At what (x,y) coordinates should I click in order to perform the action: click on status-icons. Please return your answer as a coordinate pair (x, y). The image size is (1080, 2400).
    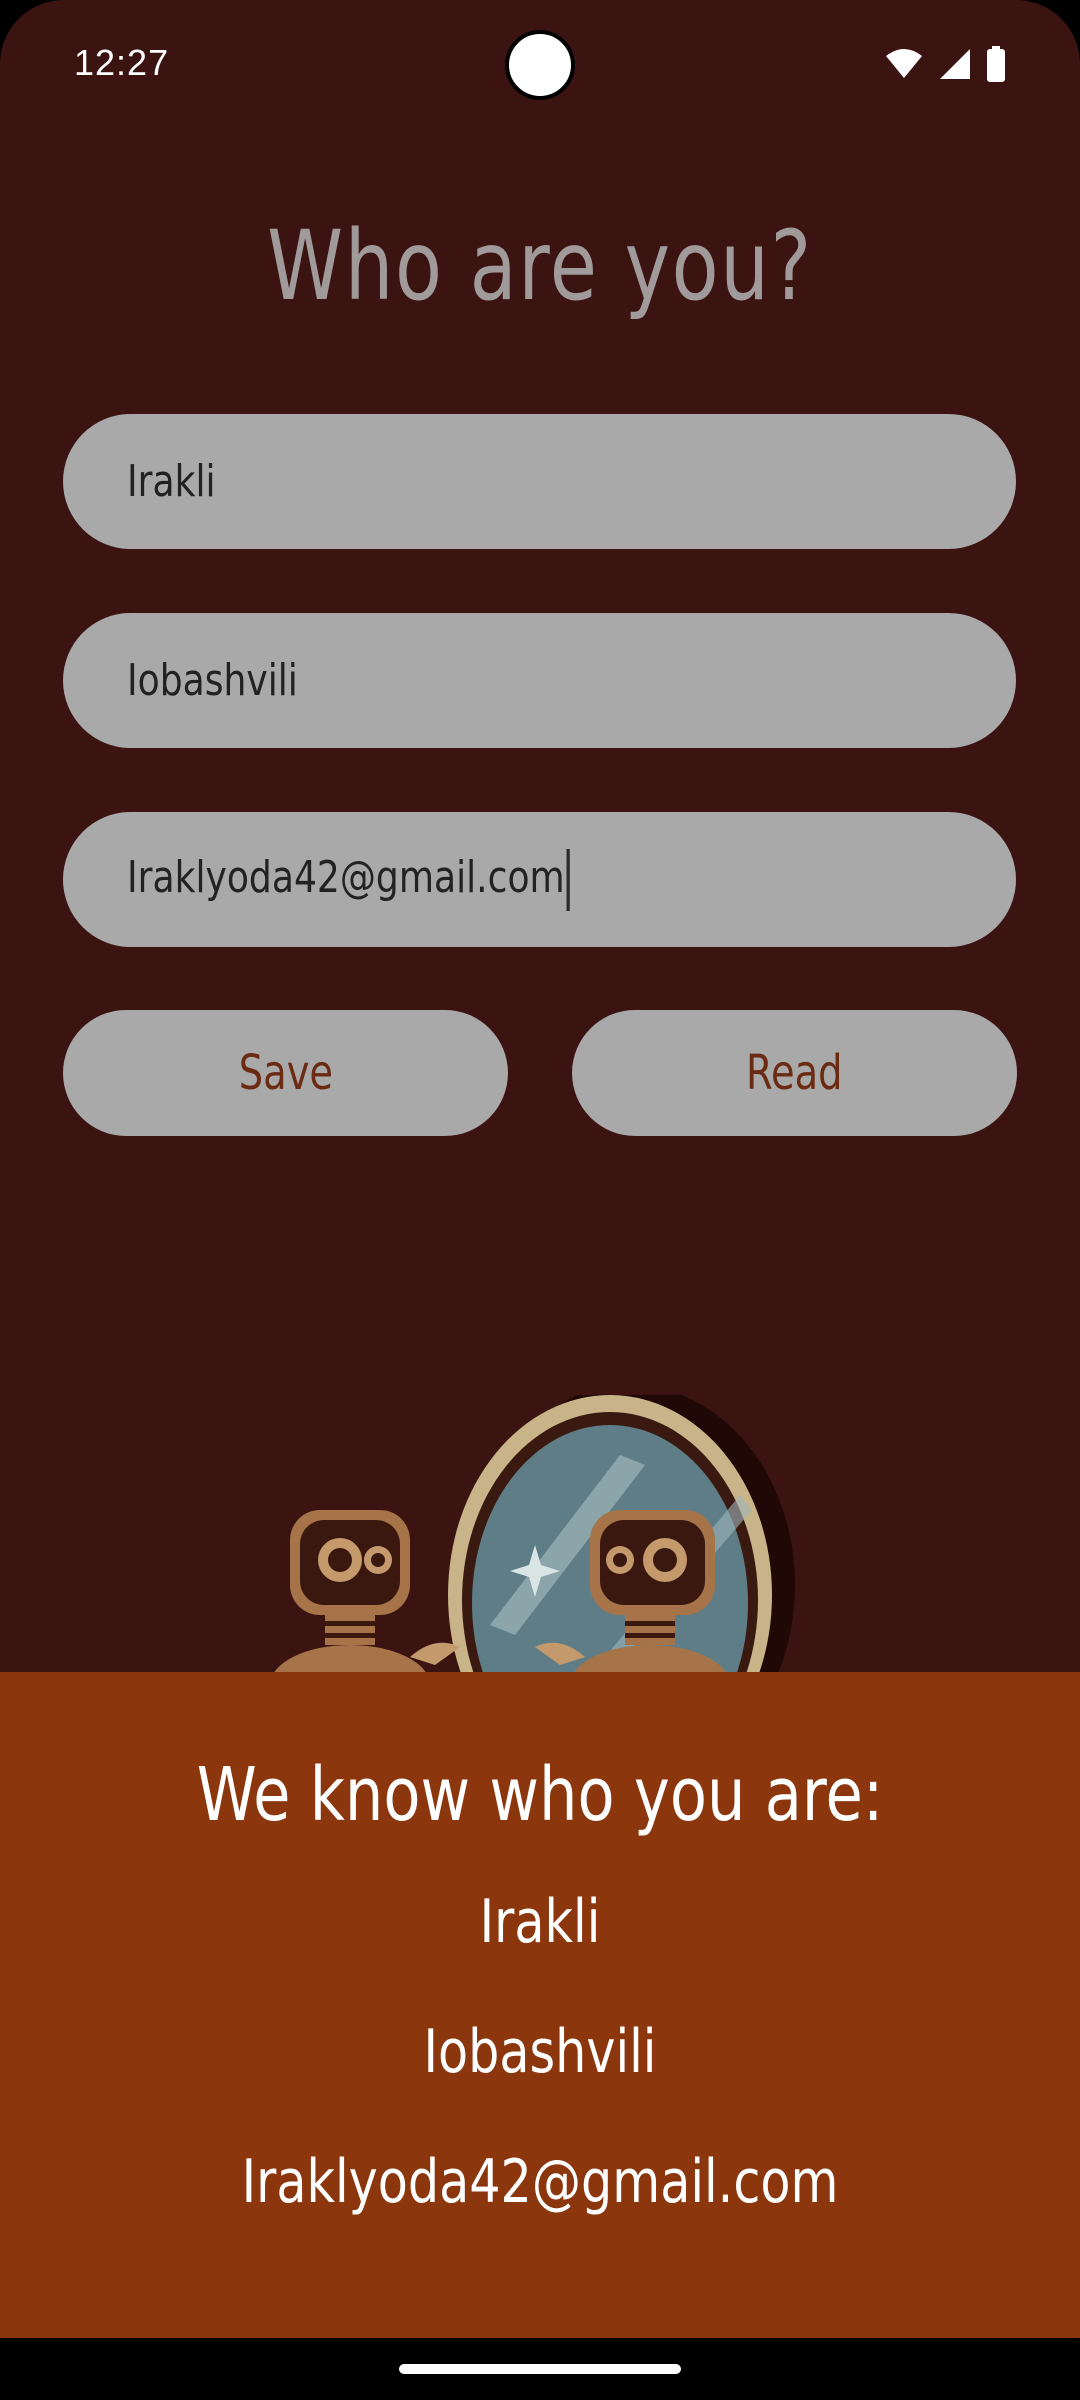
    Looking at the image, I should click on (945, 64).